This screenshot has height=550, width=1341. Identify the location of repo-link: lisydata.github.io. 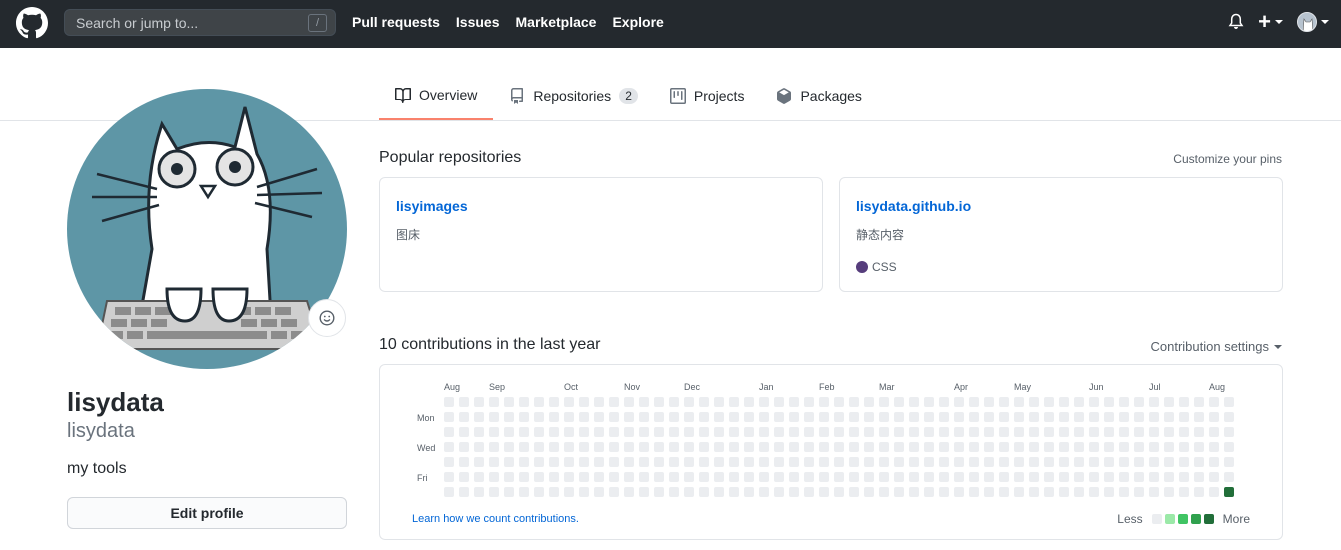
(913, 206).